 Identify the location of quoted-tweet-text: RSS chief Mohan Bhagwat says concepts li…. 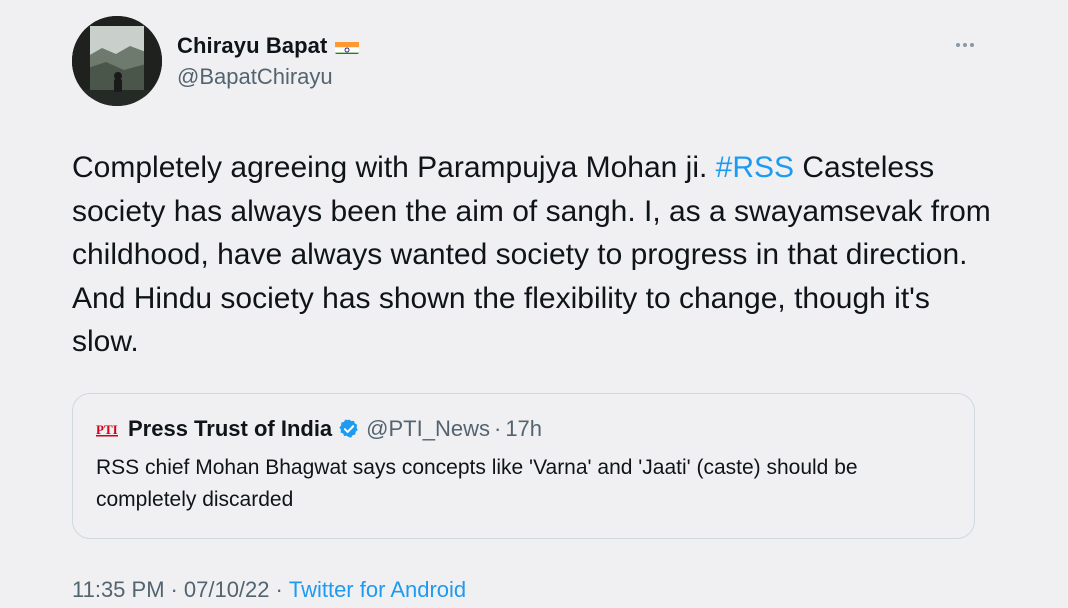
(477, 483).